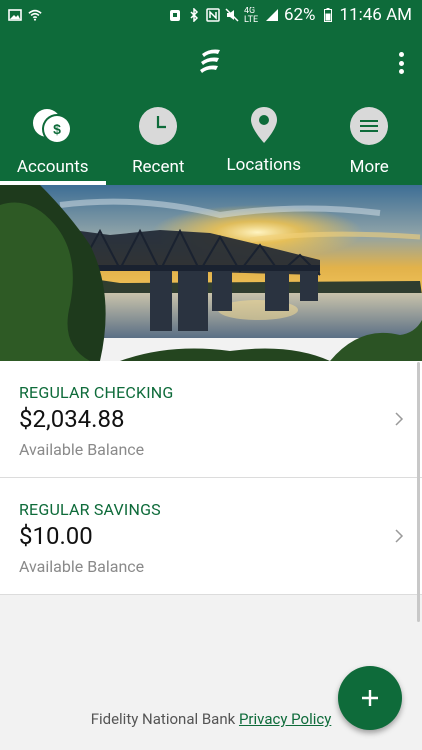 The image size is (422, 750). I want to click on add-button, so click(370, 698).